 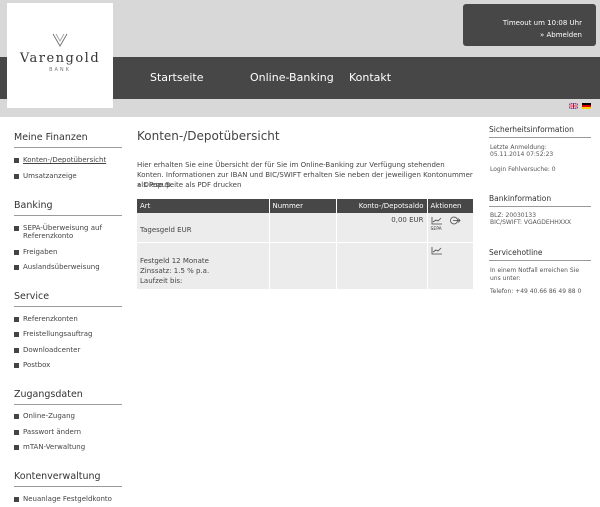 What do you see at coordinates (177, 77) in the screenshot?
I see `nav-home: Startseite` at bounding box center [177, 77].